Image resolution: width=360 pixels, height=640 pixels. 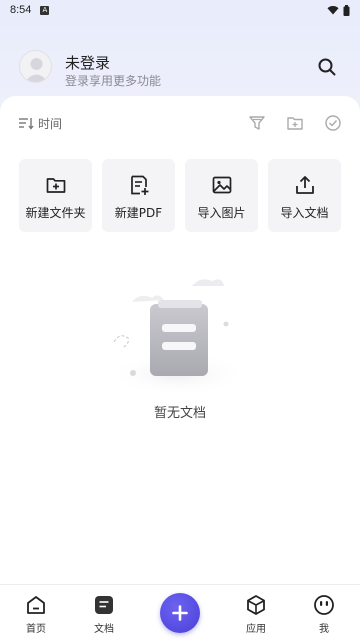 I want to click on login-hint: 登录享用更多功能, so click(x=113, y=80).